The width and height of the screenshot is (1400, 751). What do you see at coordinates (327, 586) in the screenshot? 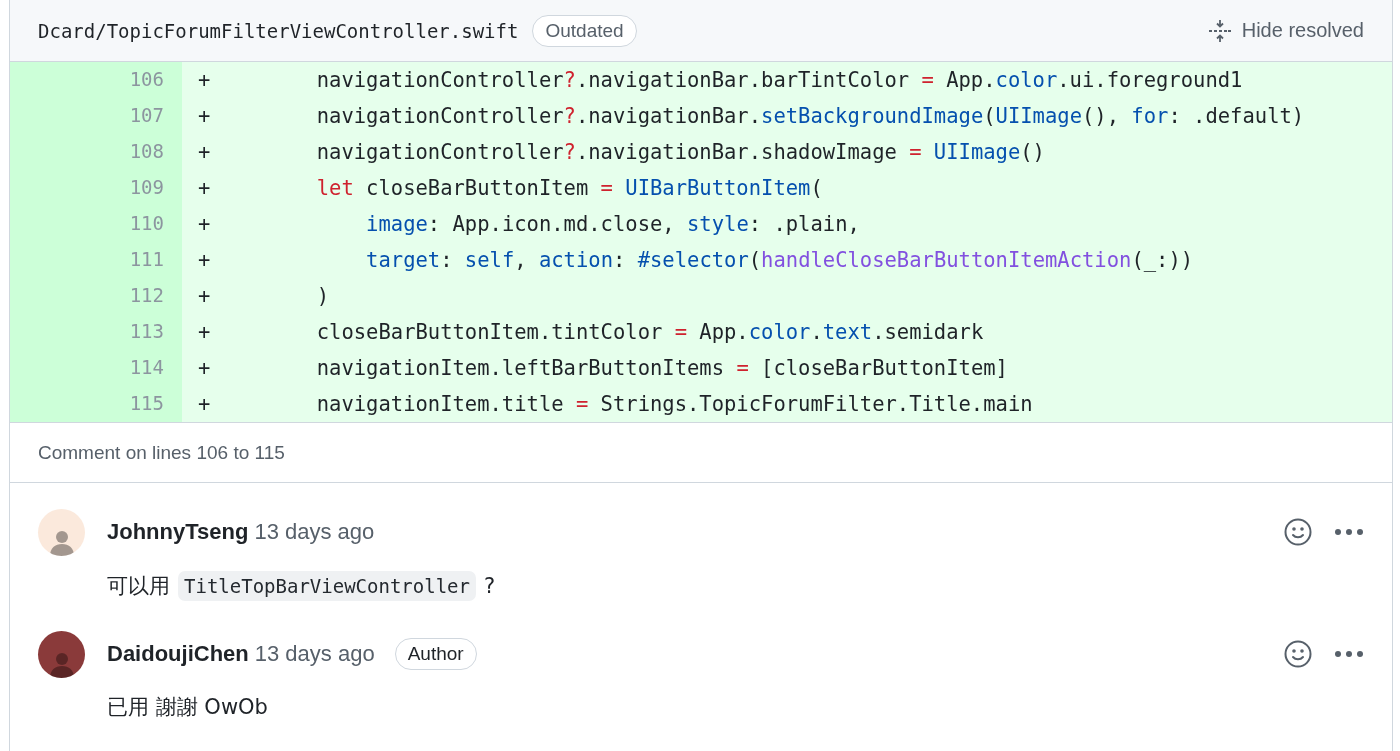
I see `inline-code: TitleTopBarViewController` at bounding box center [327, 586].